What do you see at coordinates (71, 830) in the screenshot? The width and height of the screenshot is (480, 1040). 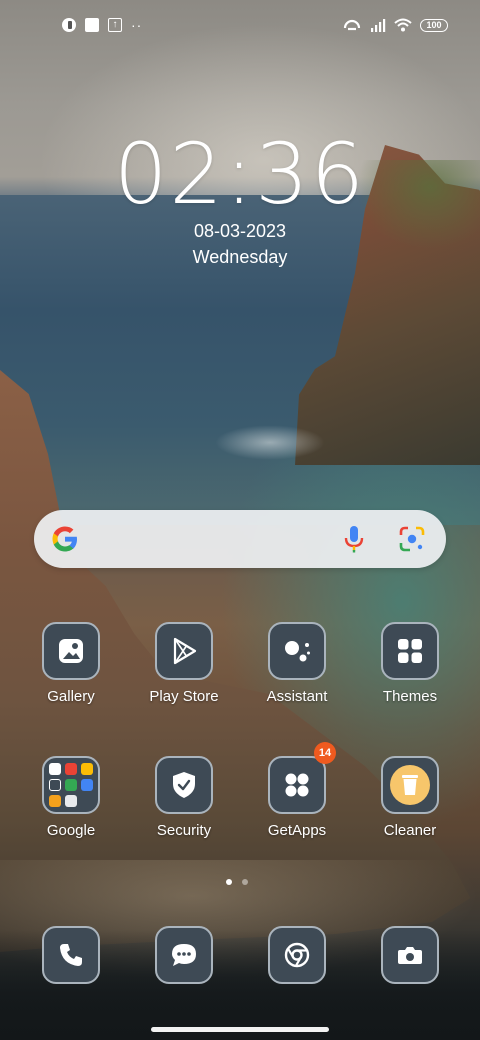 I see `app-label: Google` at bounding box center [71, 830].